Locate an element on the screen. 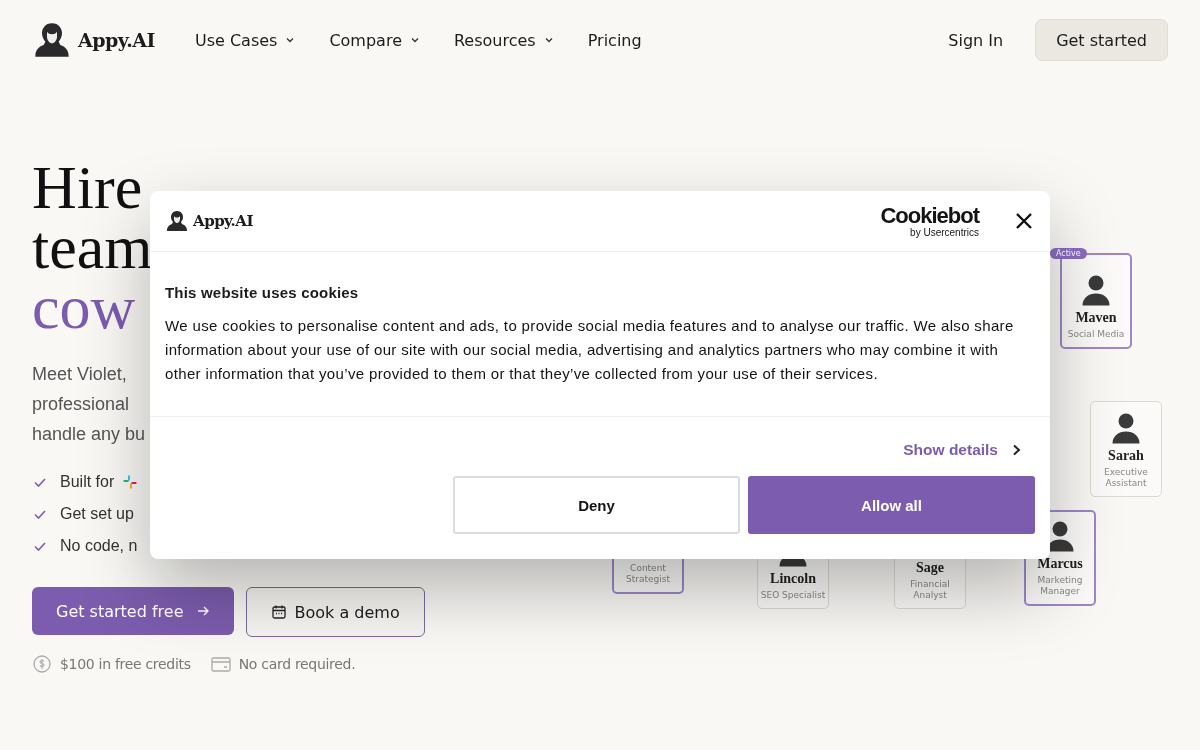 The width and height of the screenshot is (1200, 750). dollar-circle-icon is located at coordinates (42, 664).